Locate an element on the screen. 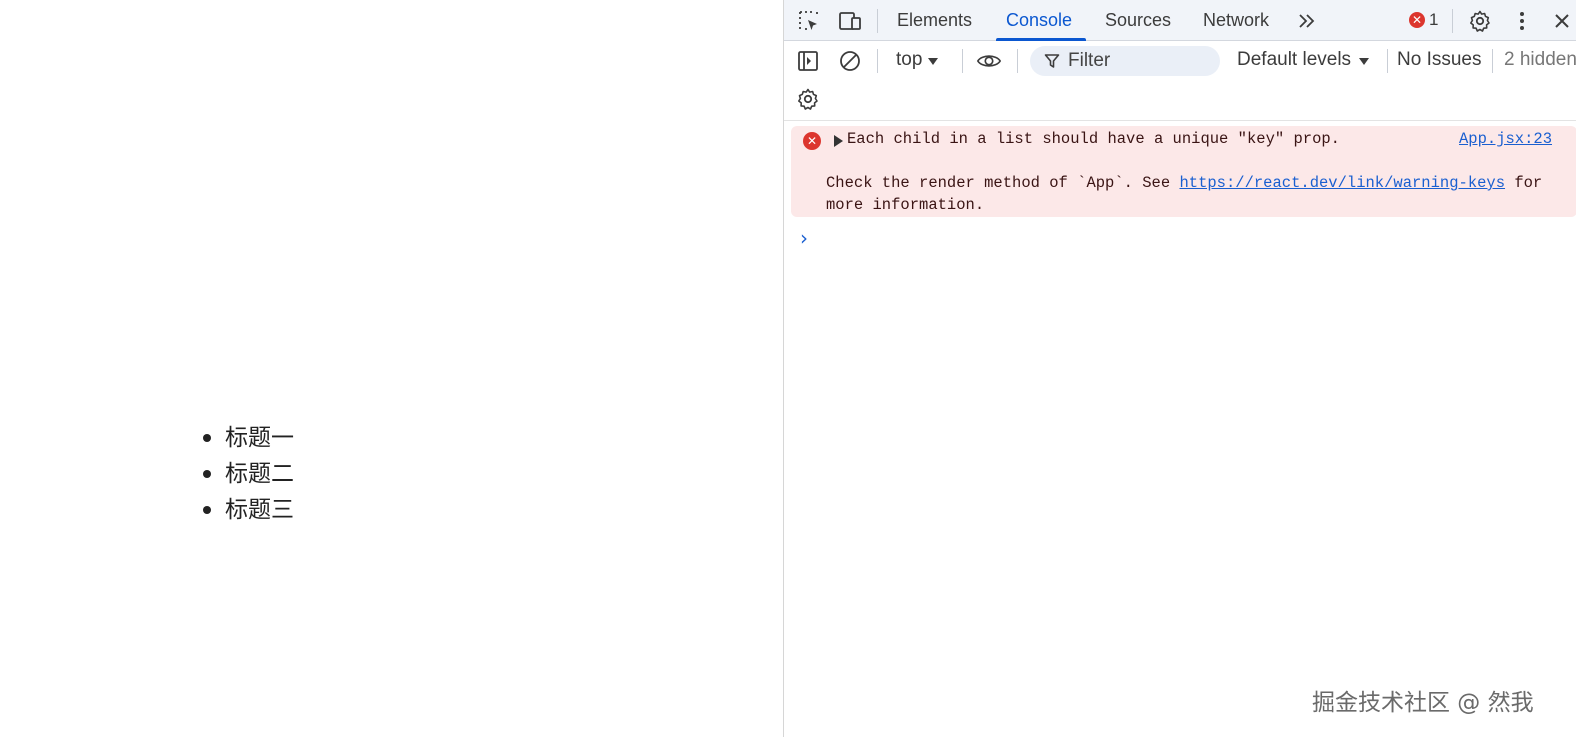  context-selector: top is located at coordinates (917, 60).